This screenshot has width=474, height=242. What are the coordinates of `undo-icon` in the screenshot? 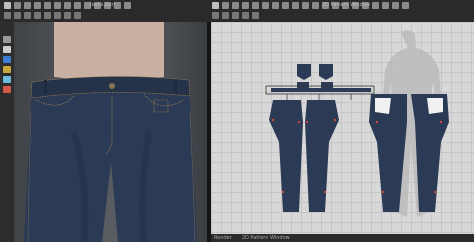 It's located at (245, 15).